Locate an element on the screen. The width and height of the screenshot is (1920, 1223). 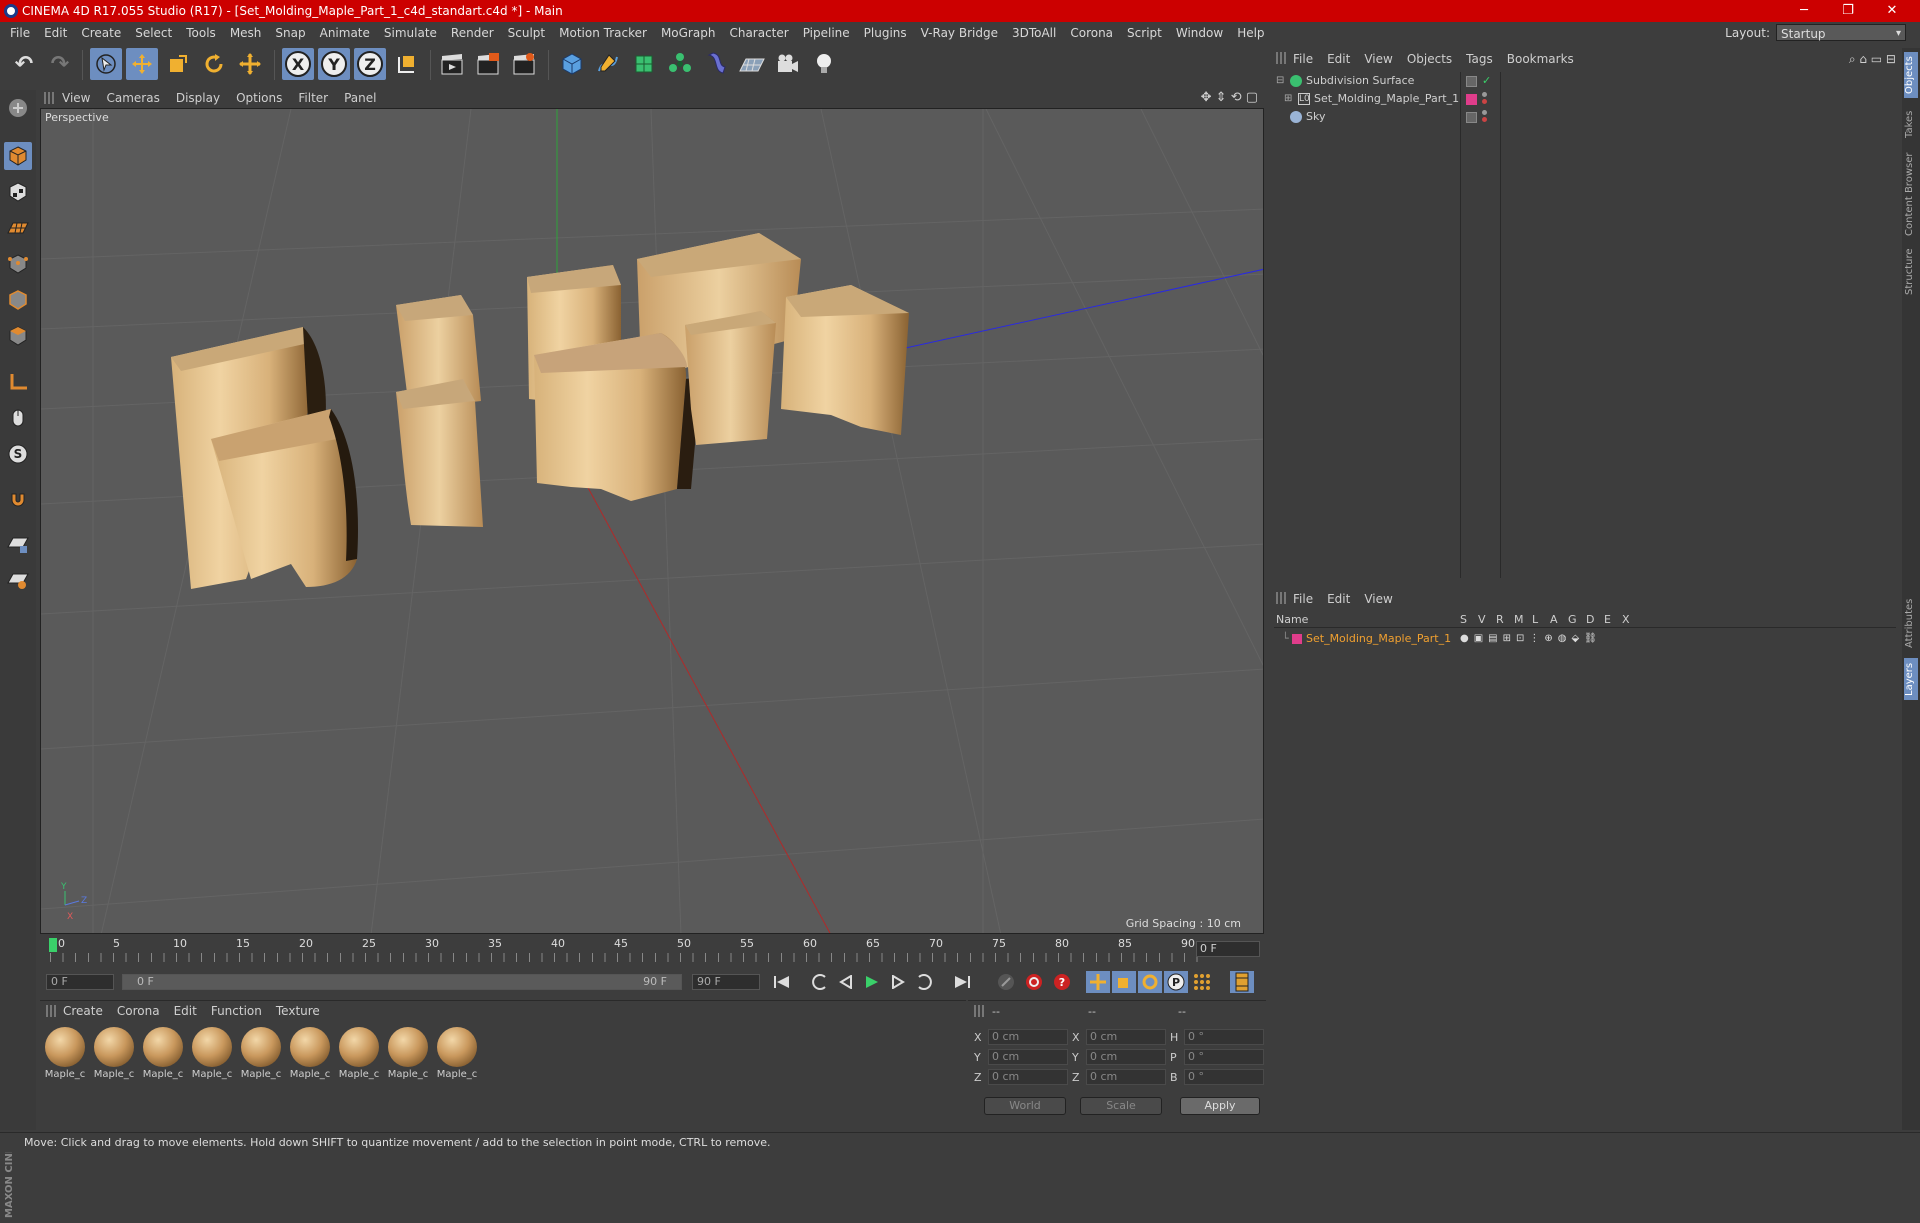
close-button: ✕ is located at coordinates (1892, 11).